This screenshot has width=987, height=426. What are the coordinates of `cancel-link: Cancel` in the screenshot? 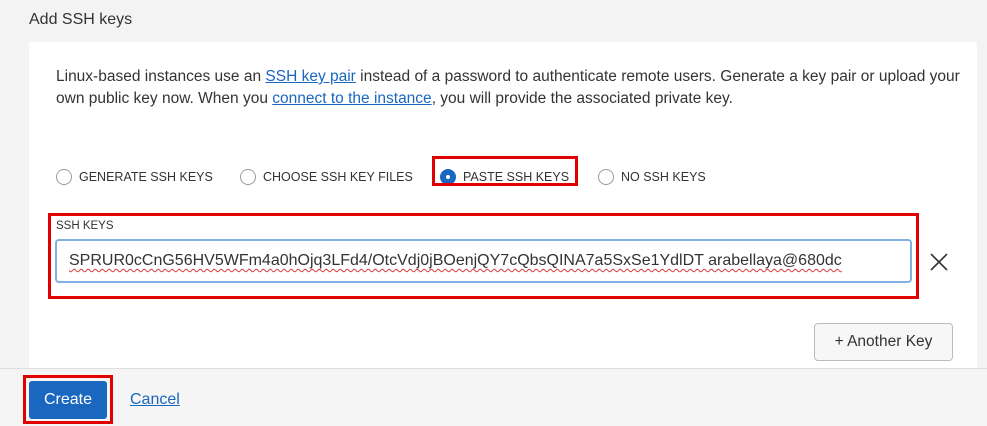 It's located at (155, 400).